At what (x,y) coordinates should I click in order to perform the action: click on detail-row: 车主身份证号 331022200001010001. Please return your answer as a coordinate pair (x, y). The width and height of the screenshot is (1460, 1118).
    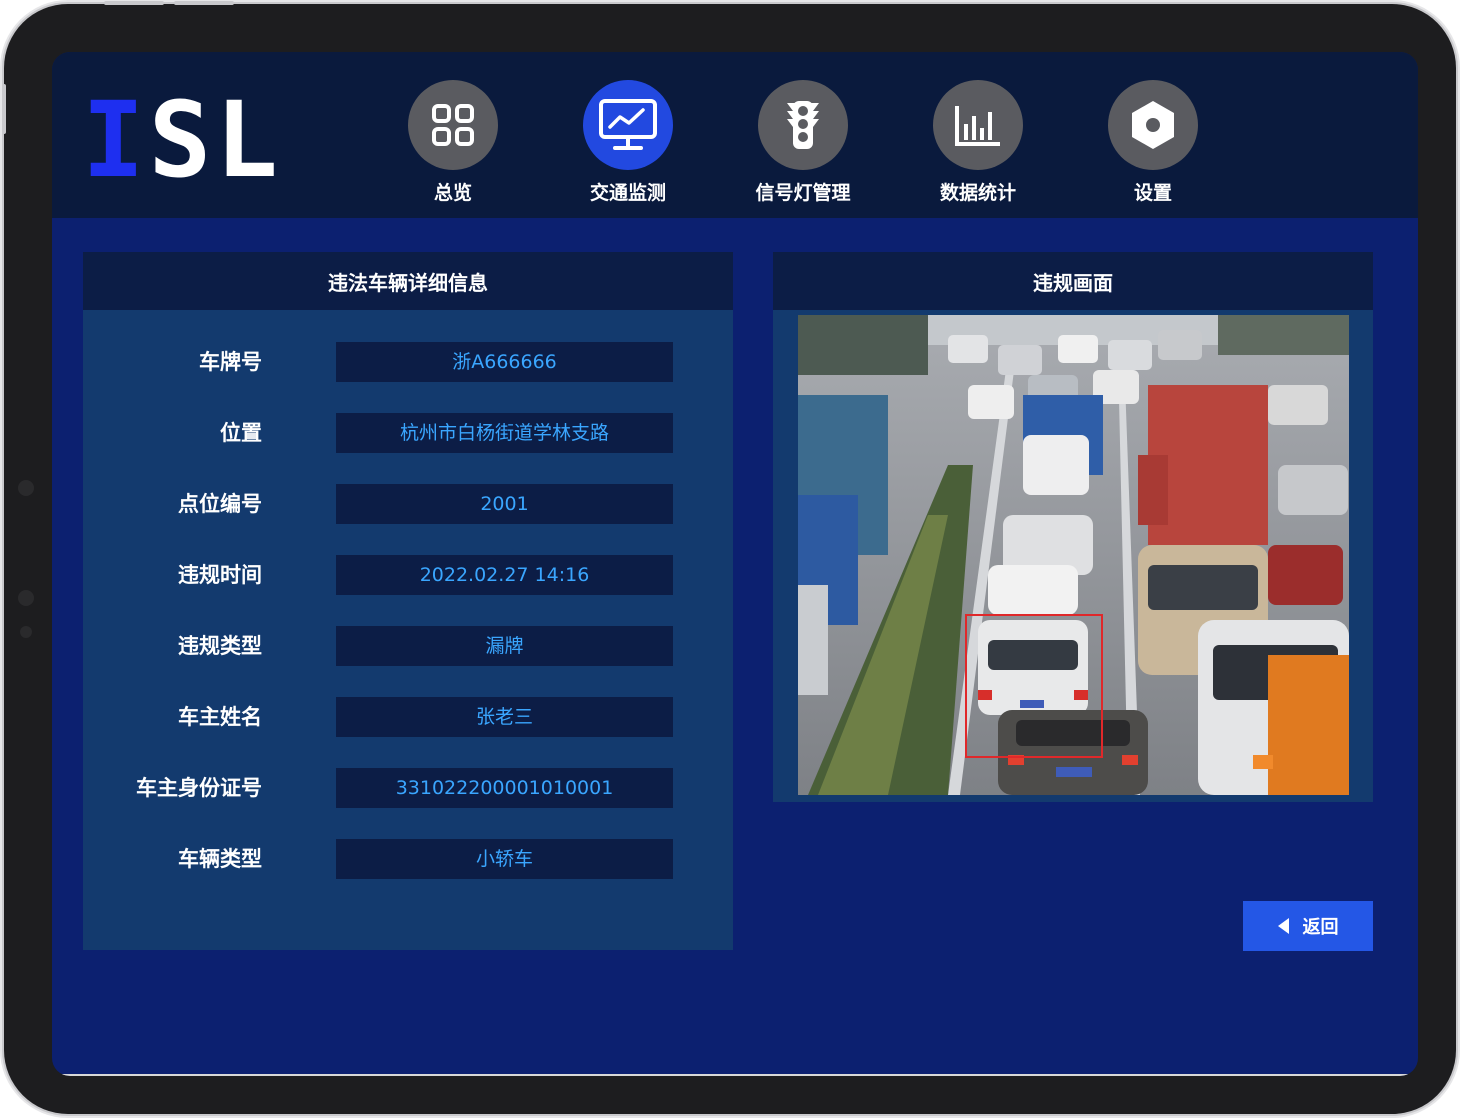
    Looking at the image, I should click on (408, 788).